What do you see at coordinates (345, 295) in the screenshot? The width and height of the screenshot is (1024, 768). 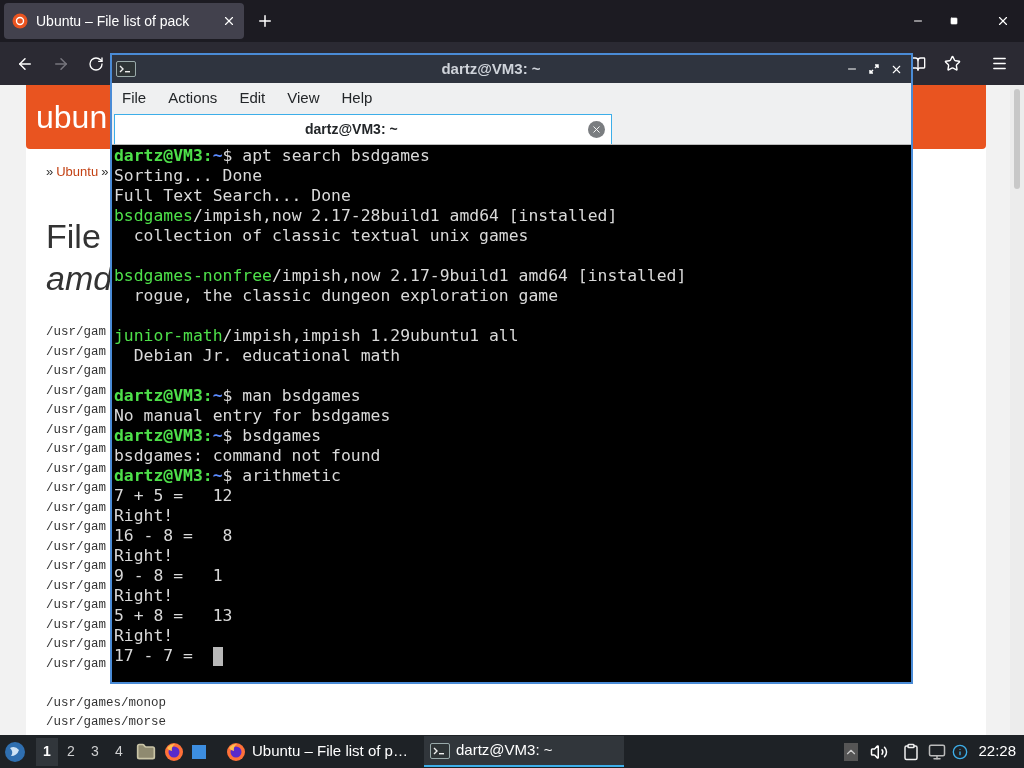 I see `terminal-text: rogue, the classic dungeon exploration game` at bounding box center [345, 295].